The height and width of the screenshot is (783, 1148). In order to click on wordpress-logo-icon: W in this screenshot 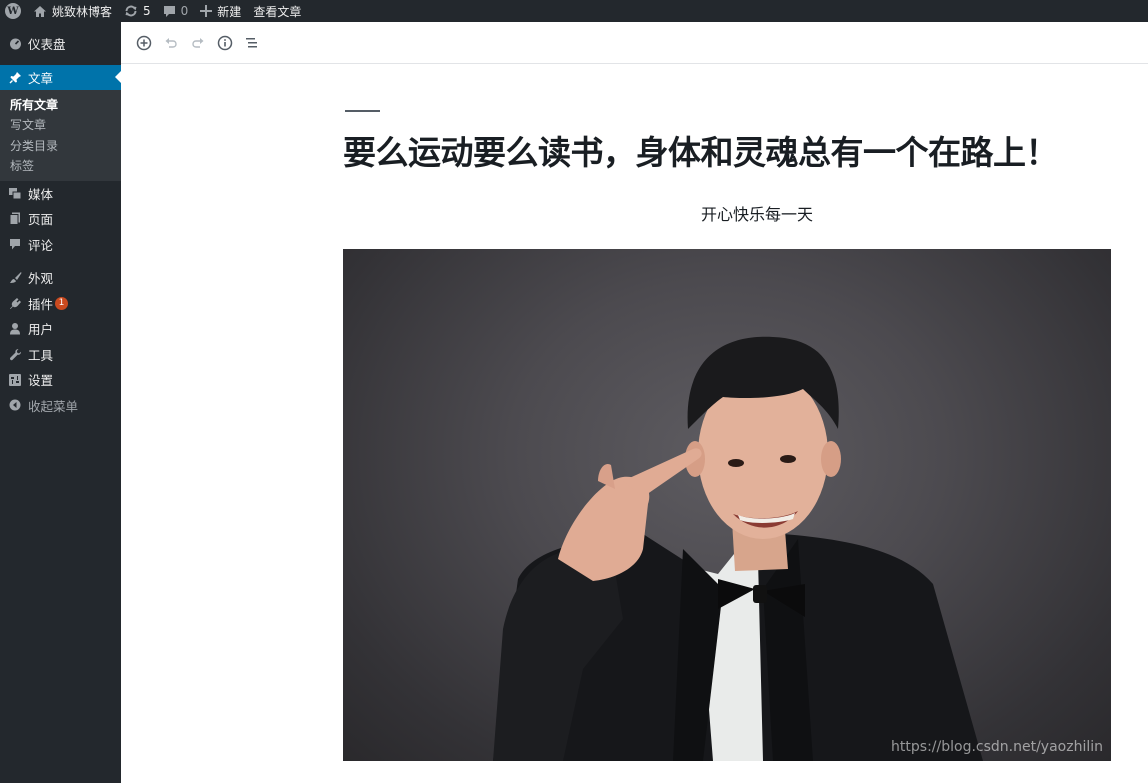, I will do `click(13, 11)`.